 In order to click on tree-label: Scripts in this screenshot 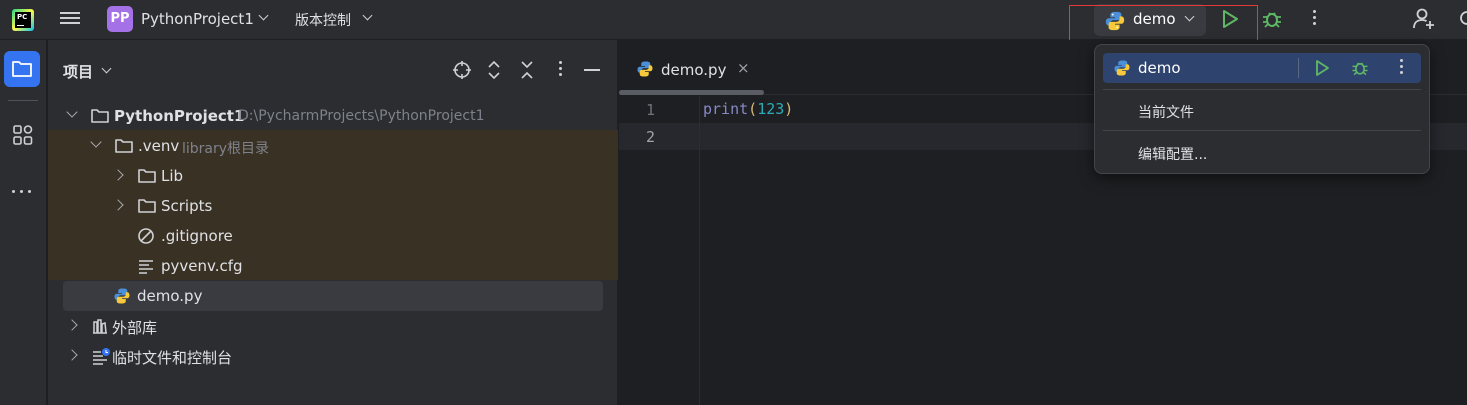, I will do `click(187, 206)`.